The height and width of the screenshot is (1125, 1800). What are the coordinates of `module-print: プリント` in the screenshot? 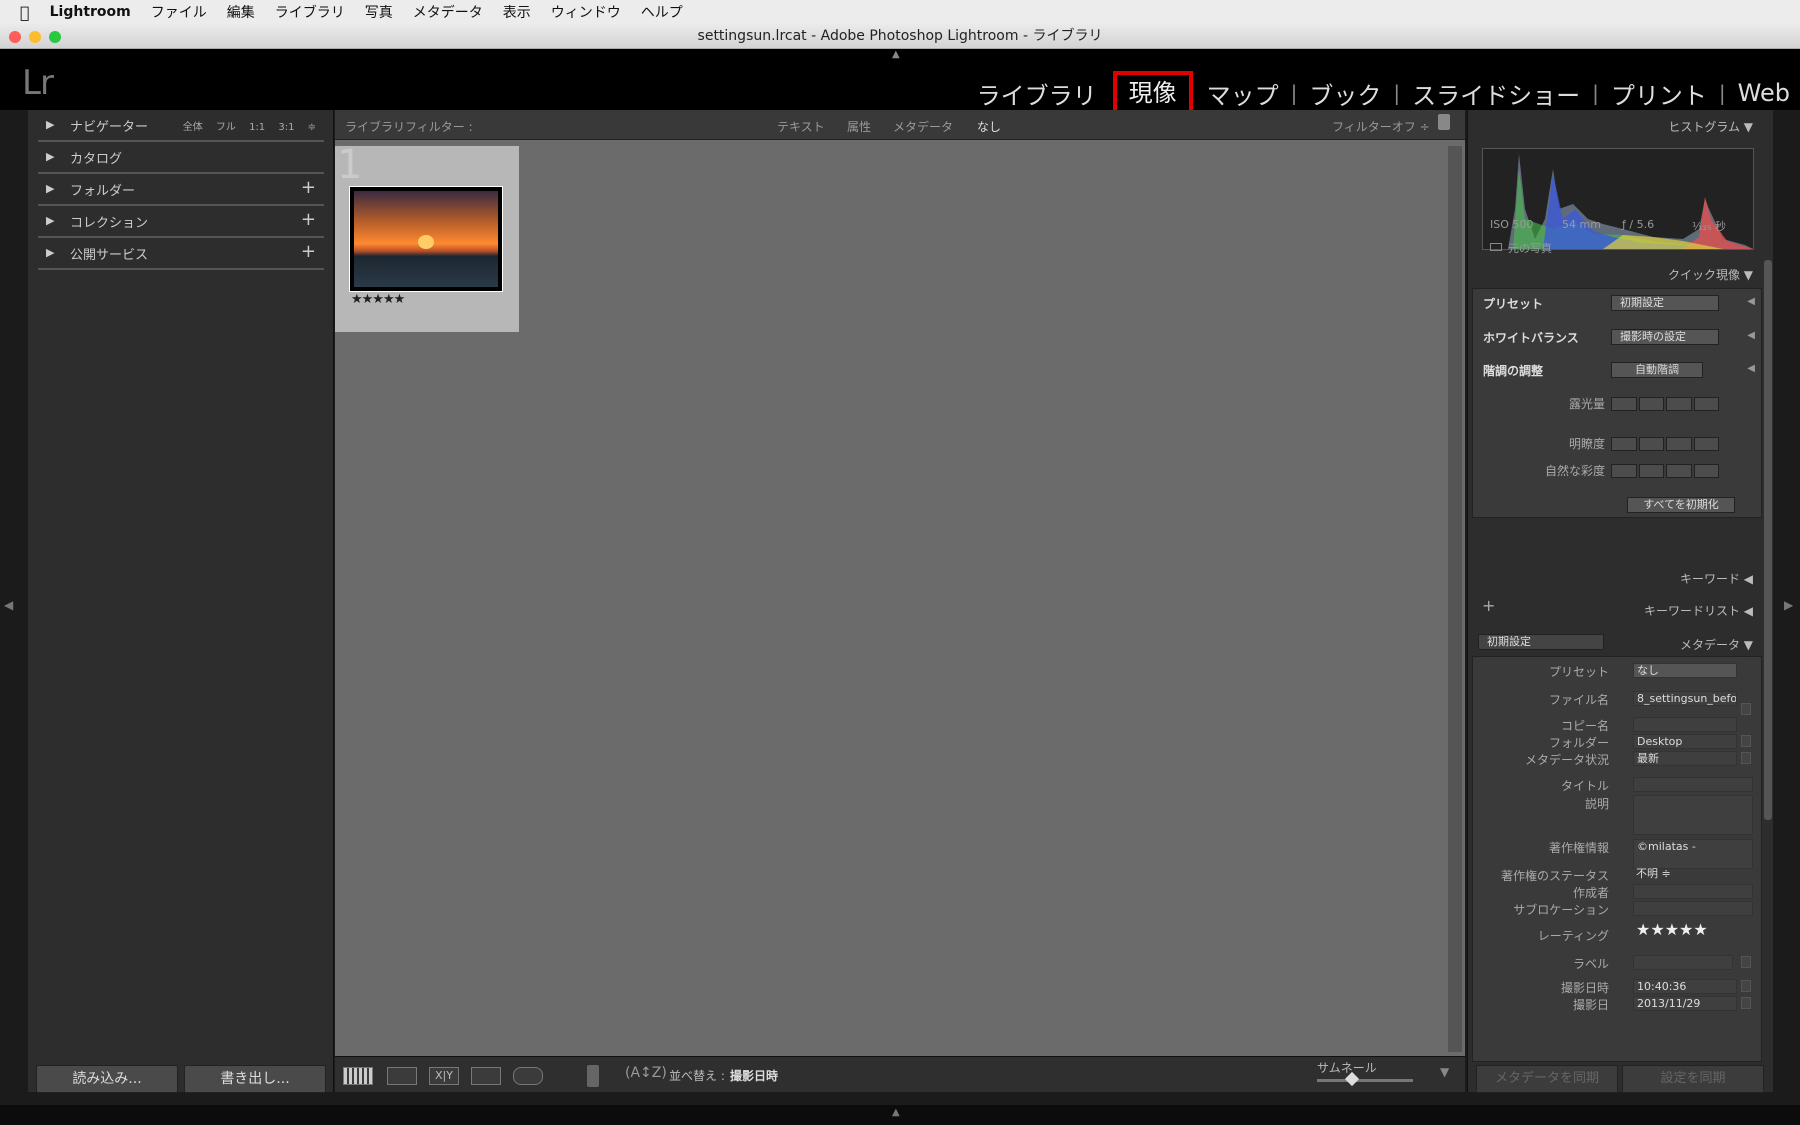 It's located at (1659, 93).